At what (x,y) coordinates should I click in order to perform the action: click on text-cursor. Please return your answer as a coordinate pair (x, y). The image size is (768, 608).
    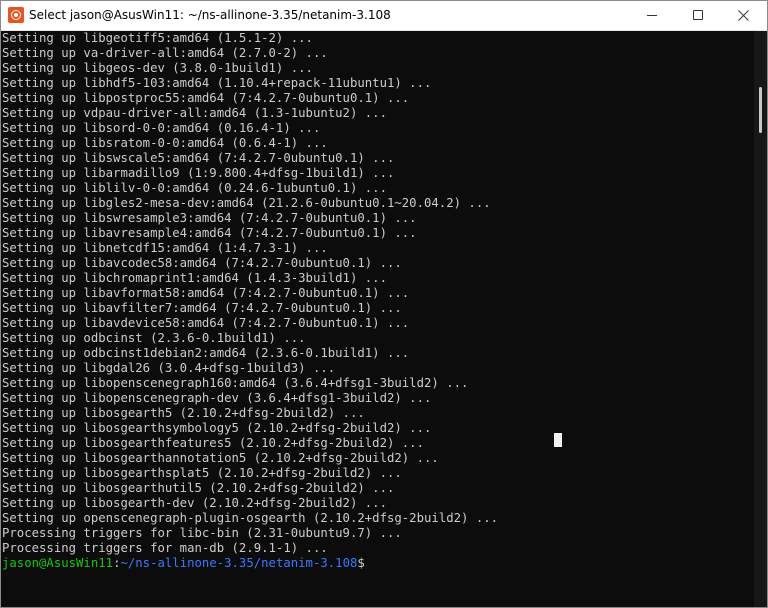
    Looking at the image, I should click on (558, 440).